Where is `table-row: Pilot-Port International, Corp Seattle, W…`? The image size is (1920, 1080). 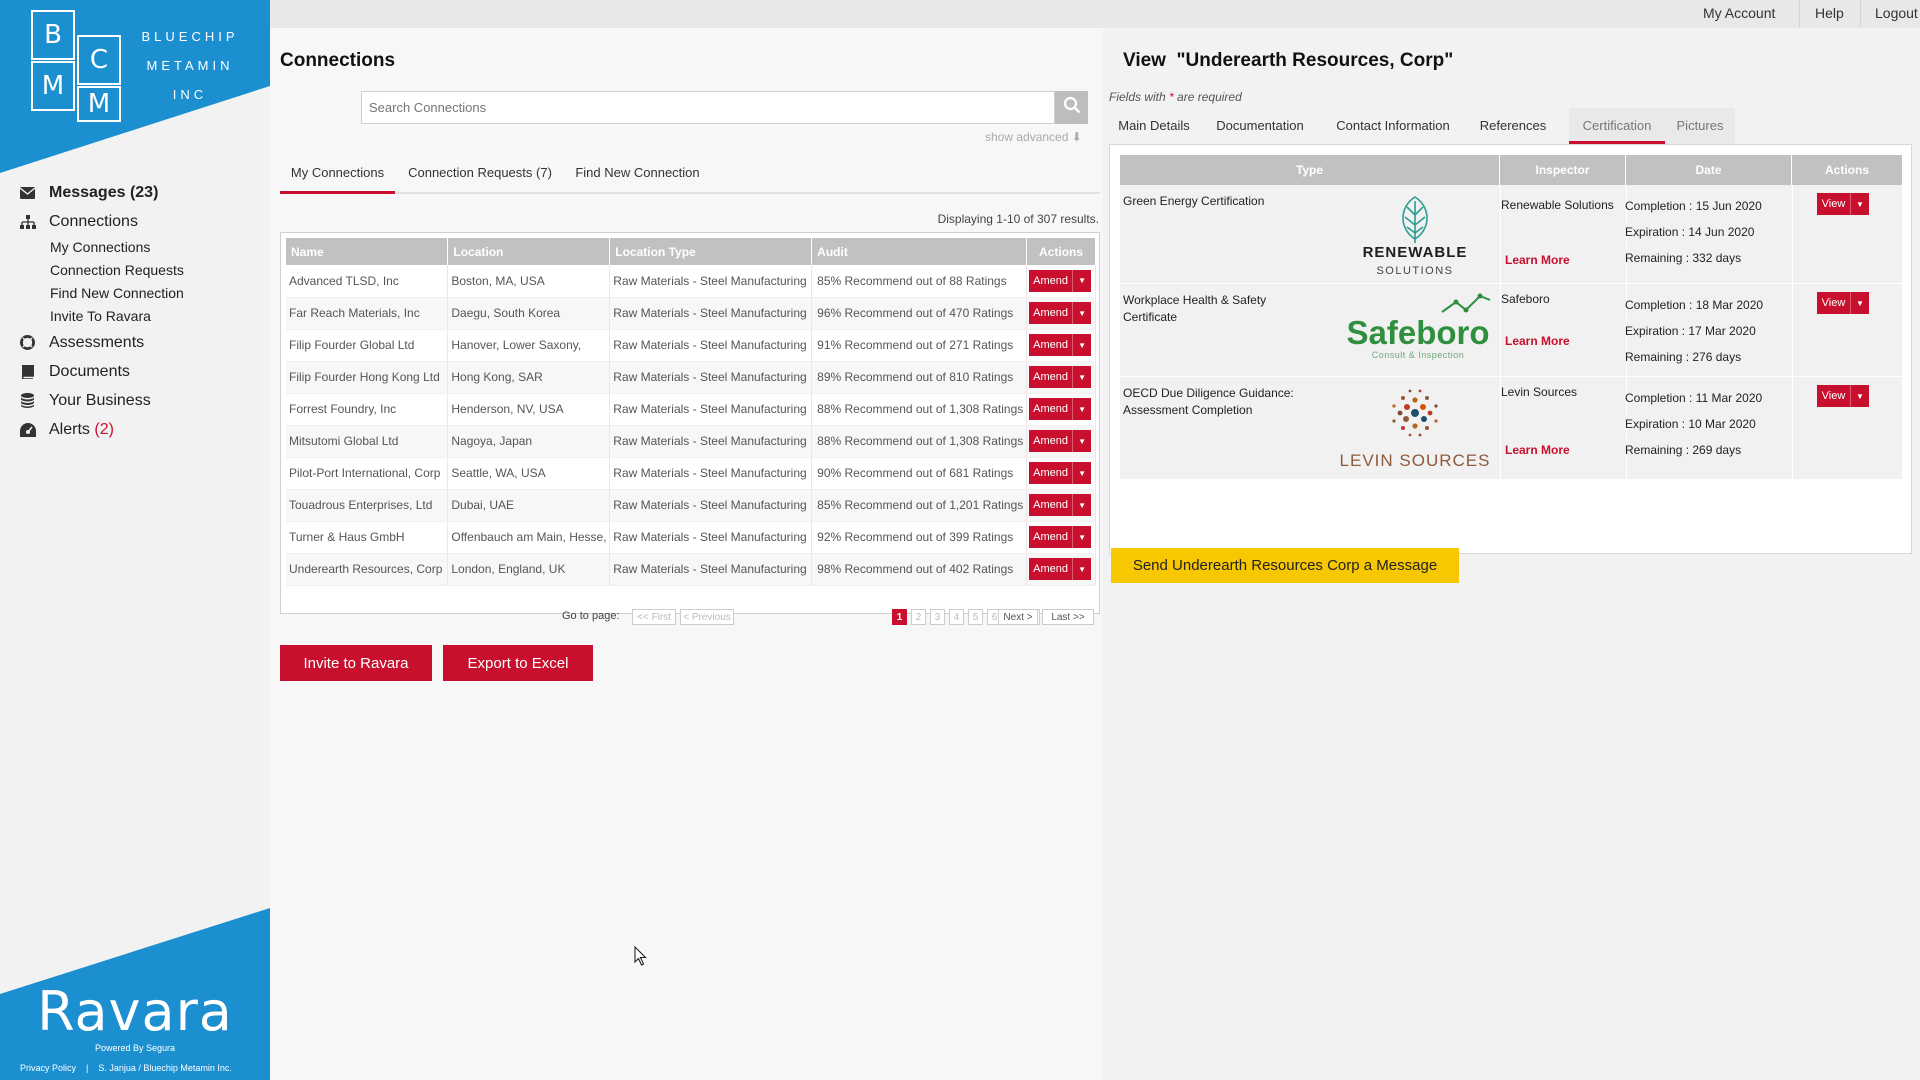 table-row: Pilot-Port International, Corp Seattle, W… is located at coordinates (691, 473).